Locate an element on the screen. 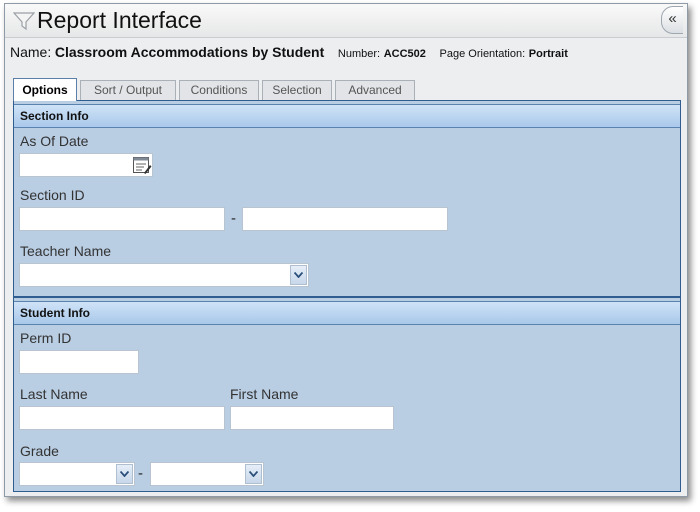 Image resolution: width=700 pixels, height=512 pixels. tab-advanced: Advanced is located at coordinates (375, 90).